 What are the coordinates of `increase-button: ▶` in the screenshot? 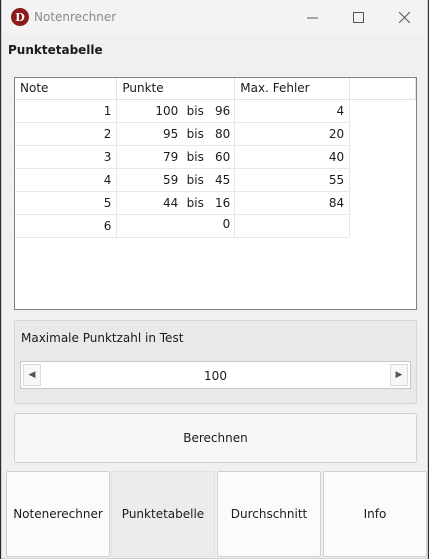 It's located at (399, 375).